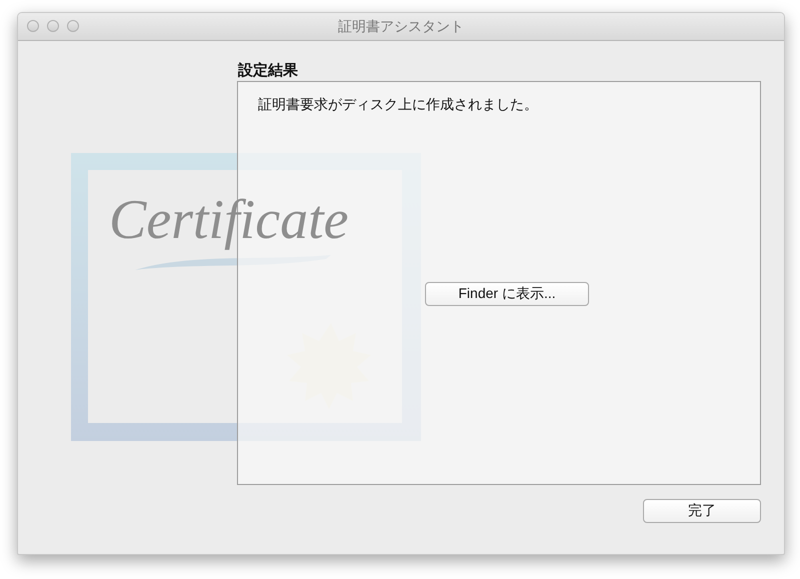 The image size is (800, 579). What do you see at coordinates (268, 71) in the screenshot?
I see `section-heading: 設定結果` at bounding box center [268, 71].